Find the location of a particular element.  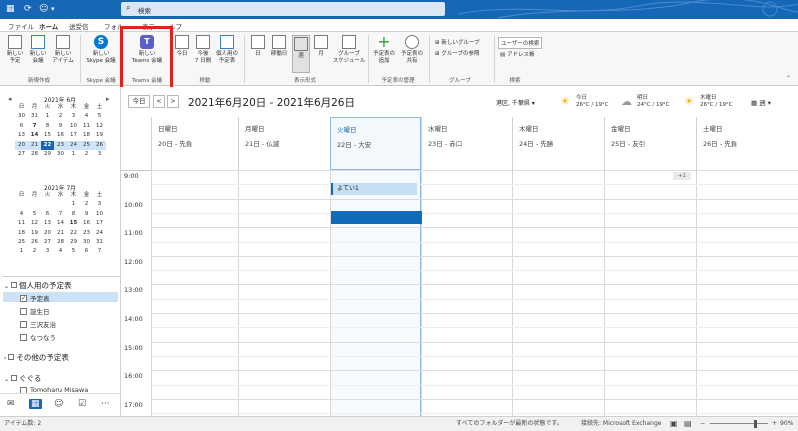

day-column-header: 火曜日 22日 - 大安 is located at coordinates (375, 143).